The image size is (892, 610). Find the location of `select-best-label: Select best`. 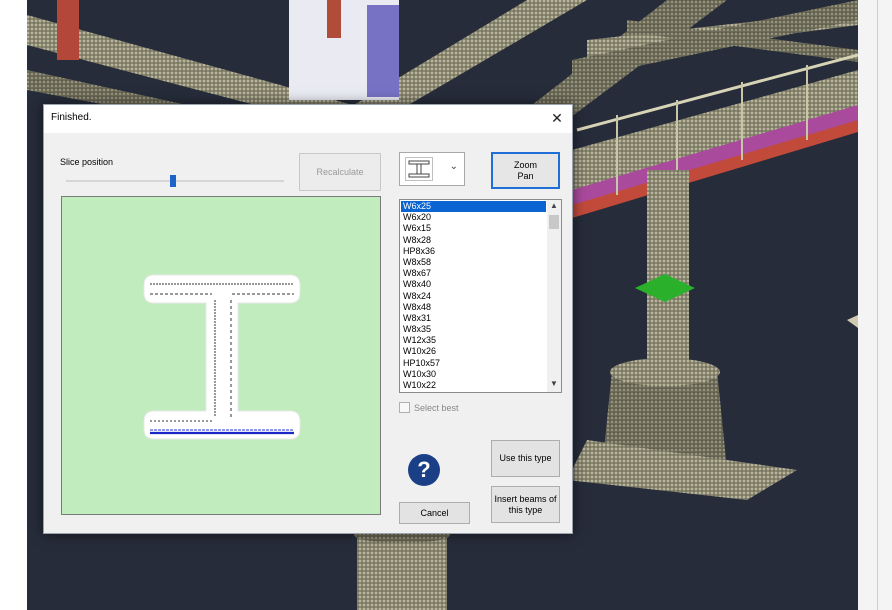

select-best-label: Select best is located at coordinates (436, 407).